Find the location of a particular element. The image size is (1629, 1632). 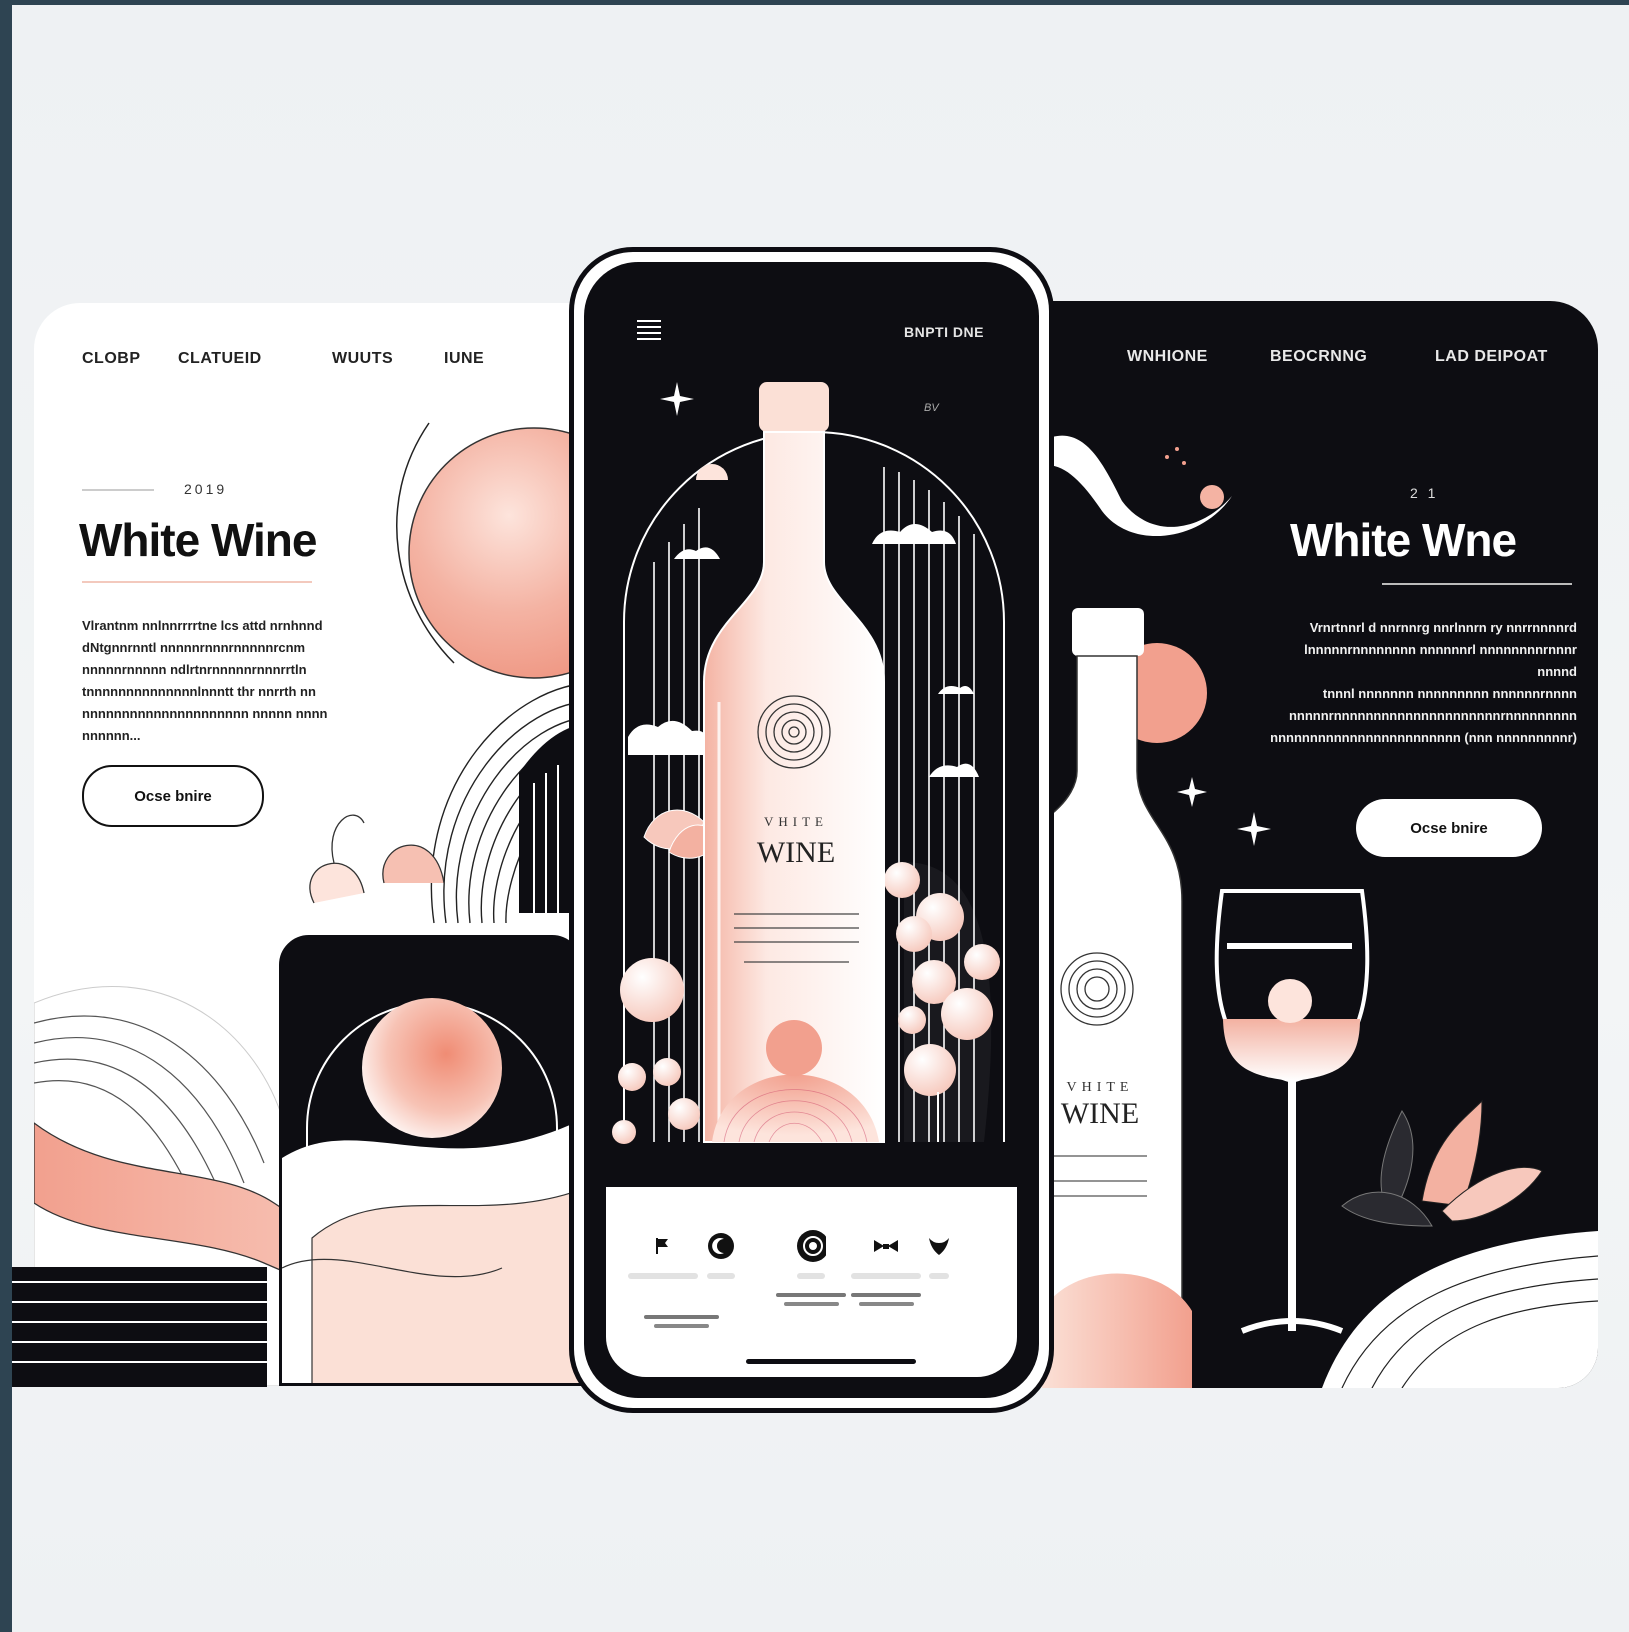

phone-bottom-sheet is located at coordinates (811, 1282).